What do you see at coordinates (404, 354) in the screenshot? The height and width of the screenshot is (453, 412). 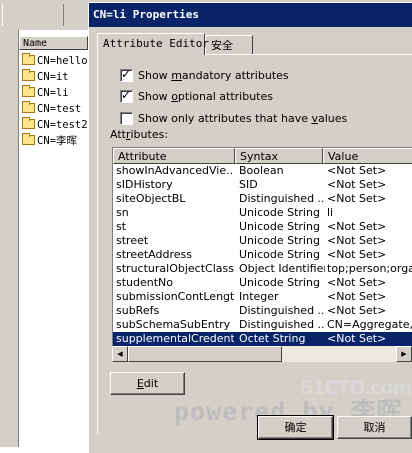 I see `scroll-right-icon: ▶` at bounding box center [404, 354].